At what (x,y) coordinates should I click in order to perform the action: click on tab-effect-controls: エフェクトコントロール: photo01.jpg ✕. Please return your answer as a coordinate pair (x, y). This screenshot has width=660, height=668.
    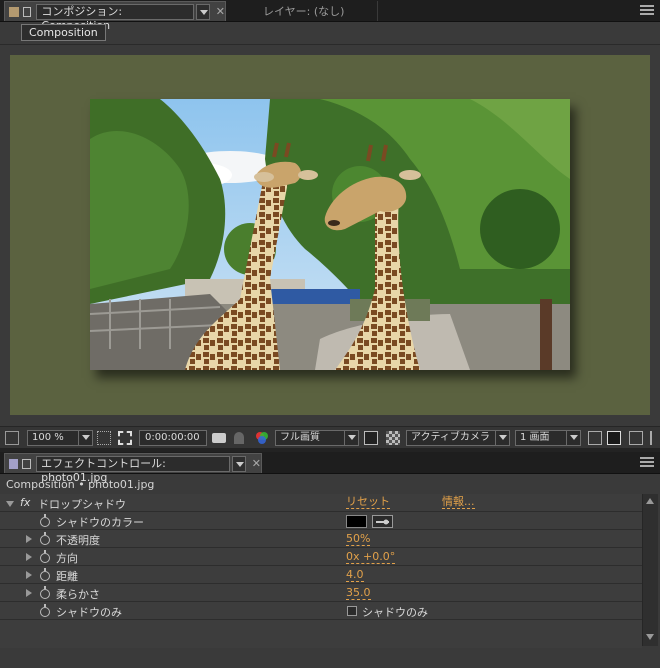
    Looking at the image, I should click on (133, 468).